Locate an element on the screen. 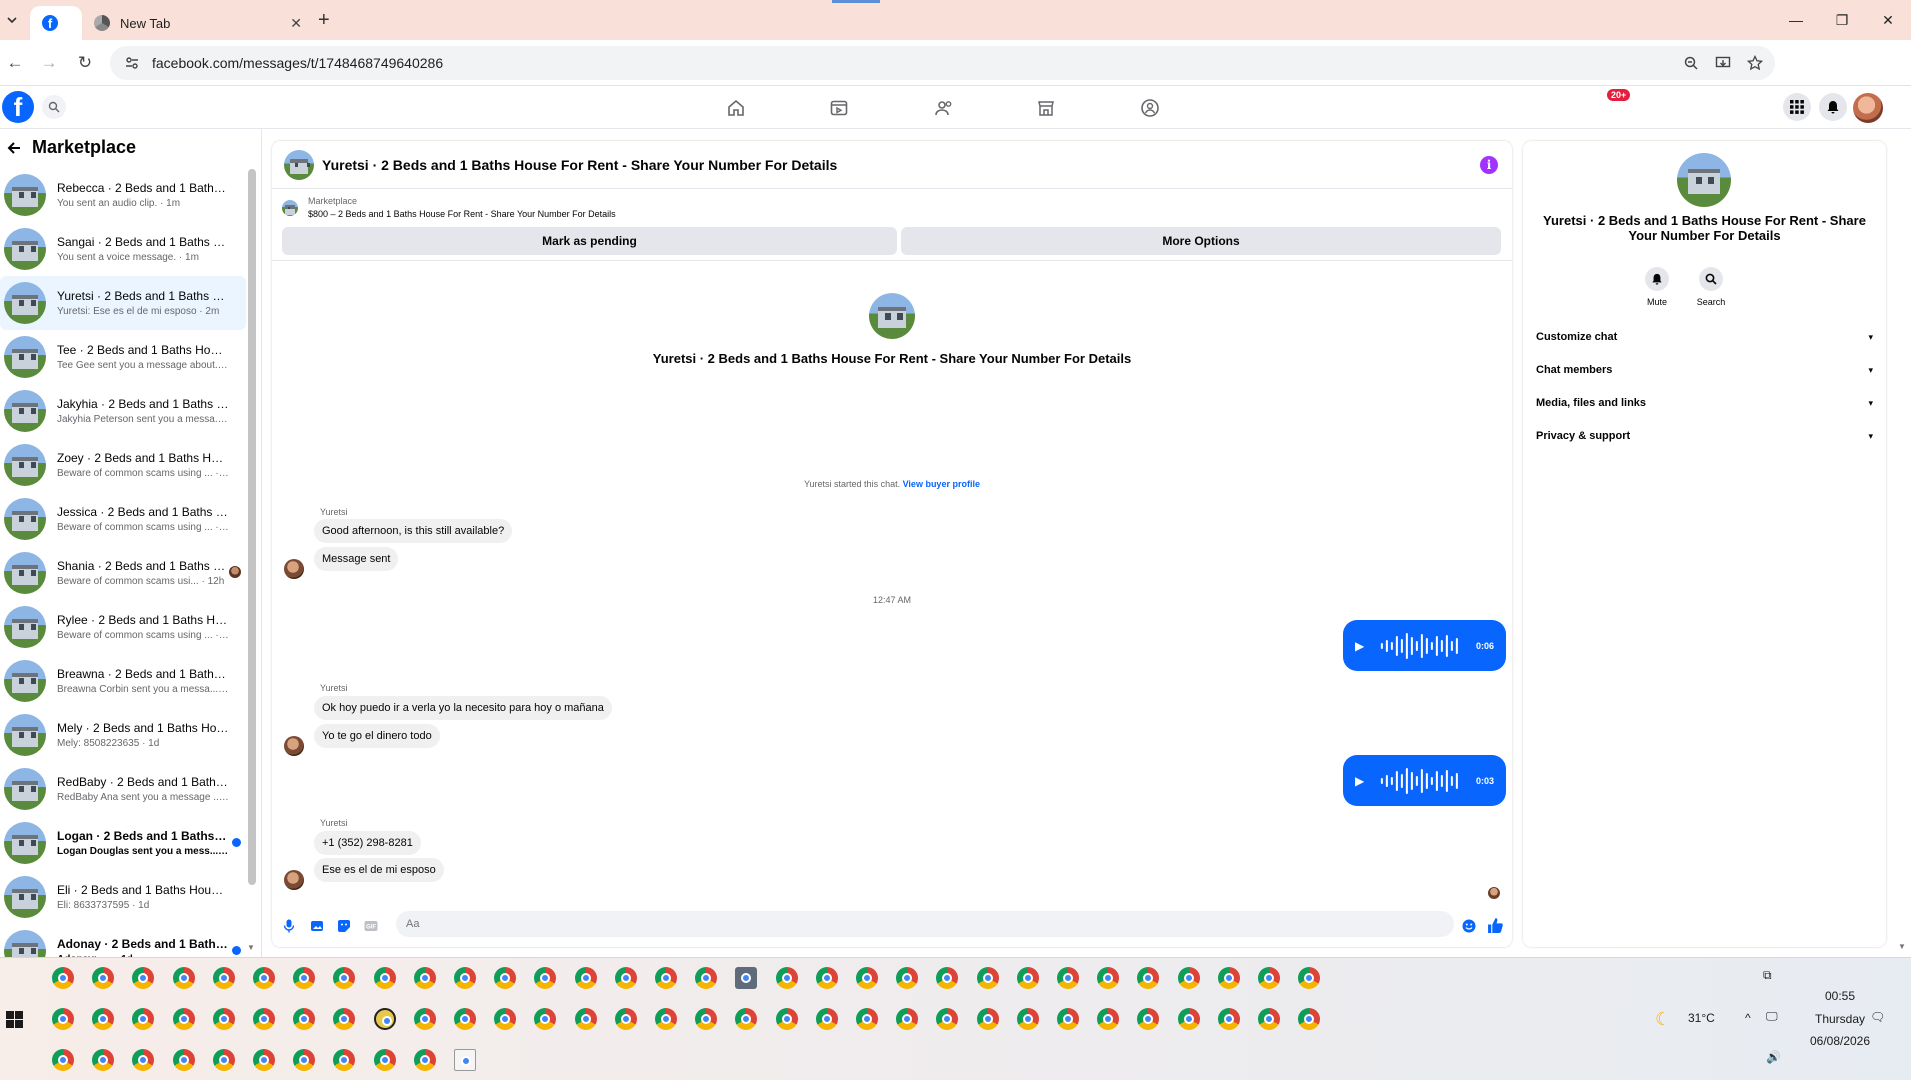 This screenshot has height=1080, width=1911. tab-new-tab: New Tab ✕ is located at coordinates (196, 23).